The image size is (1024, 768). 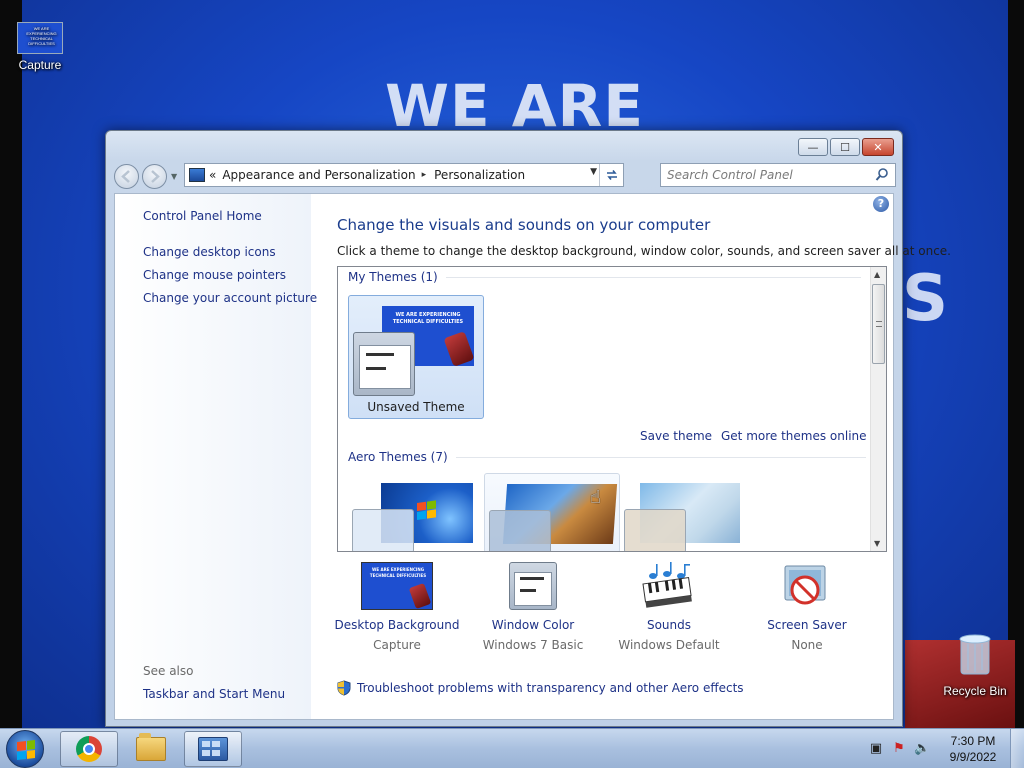 I want to click on search-box, so click(x=778, y=175).